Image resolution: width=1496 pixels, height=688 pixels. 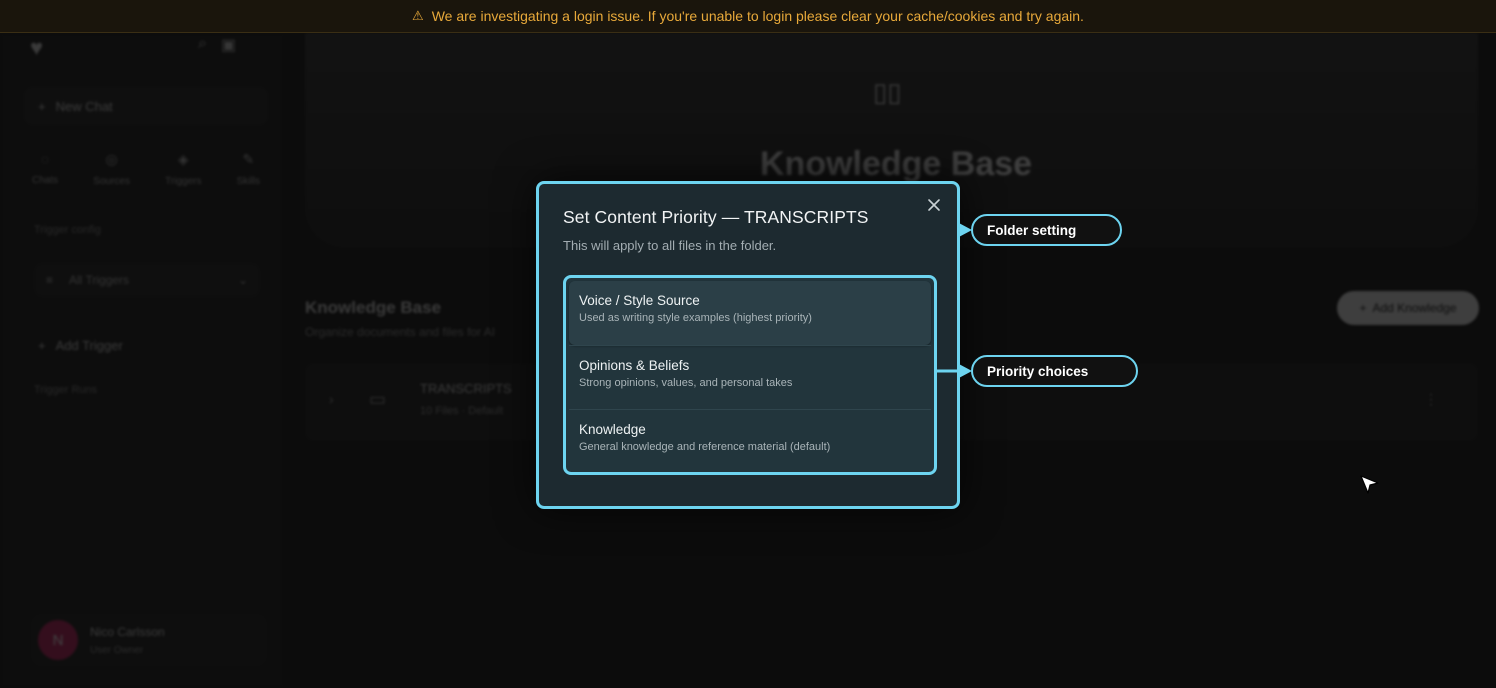 What do you see at coordinates (1032, 230) in the screenshot?
I see `callout-folder-setting-text: Folder setting` at bounding box center [1032, 230].